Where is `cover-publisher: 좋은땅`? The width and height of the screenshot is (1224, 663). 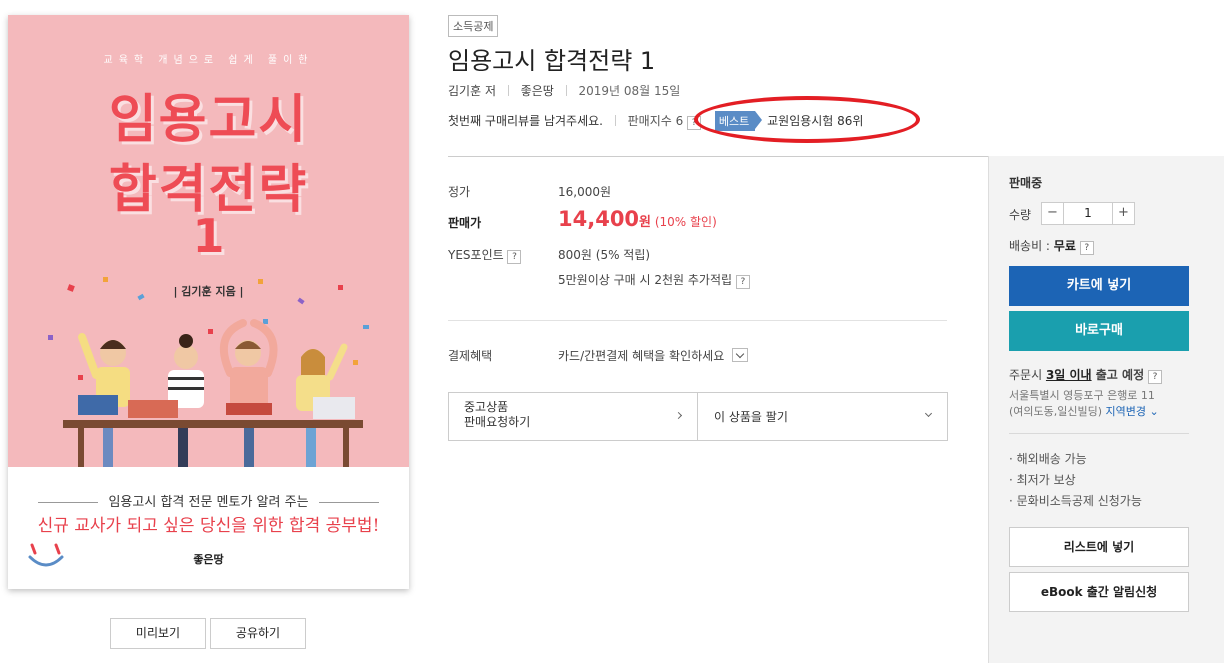 cover-publisher: 좋은땅 is located at coordinates (208, 559).